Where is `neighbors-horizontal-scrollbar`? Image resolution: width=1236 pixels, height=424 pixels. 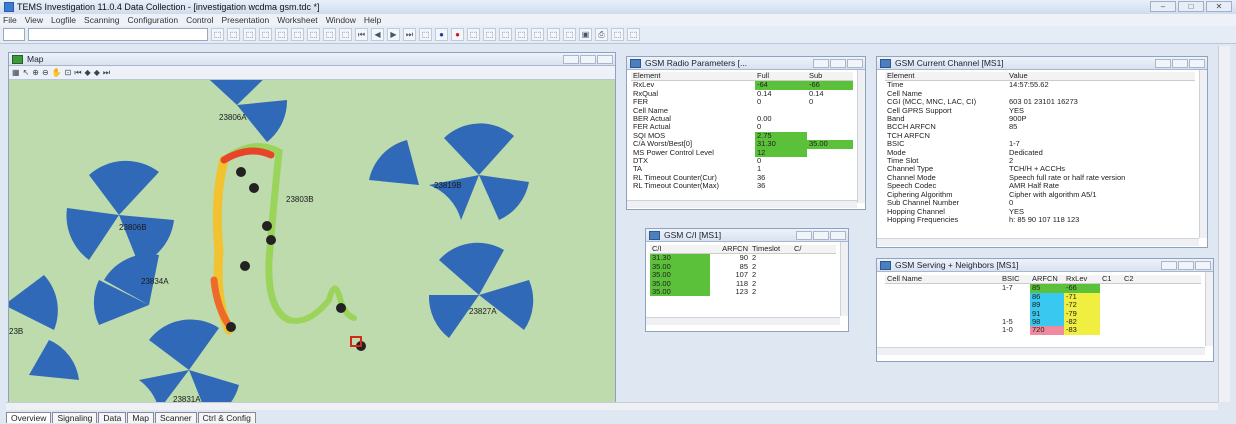
neighbors-horizontal-scrollbar is located at coordinates (1041, 351).